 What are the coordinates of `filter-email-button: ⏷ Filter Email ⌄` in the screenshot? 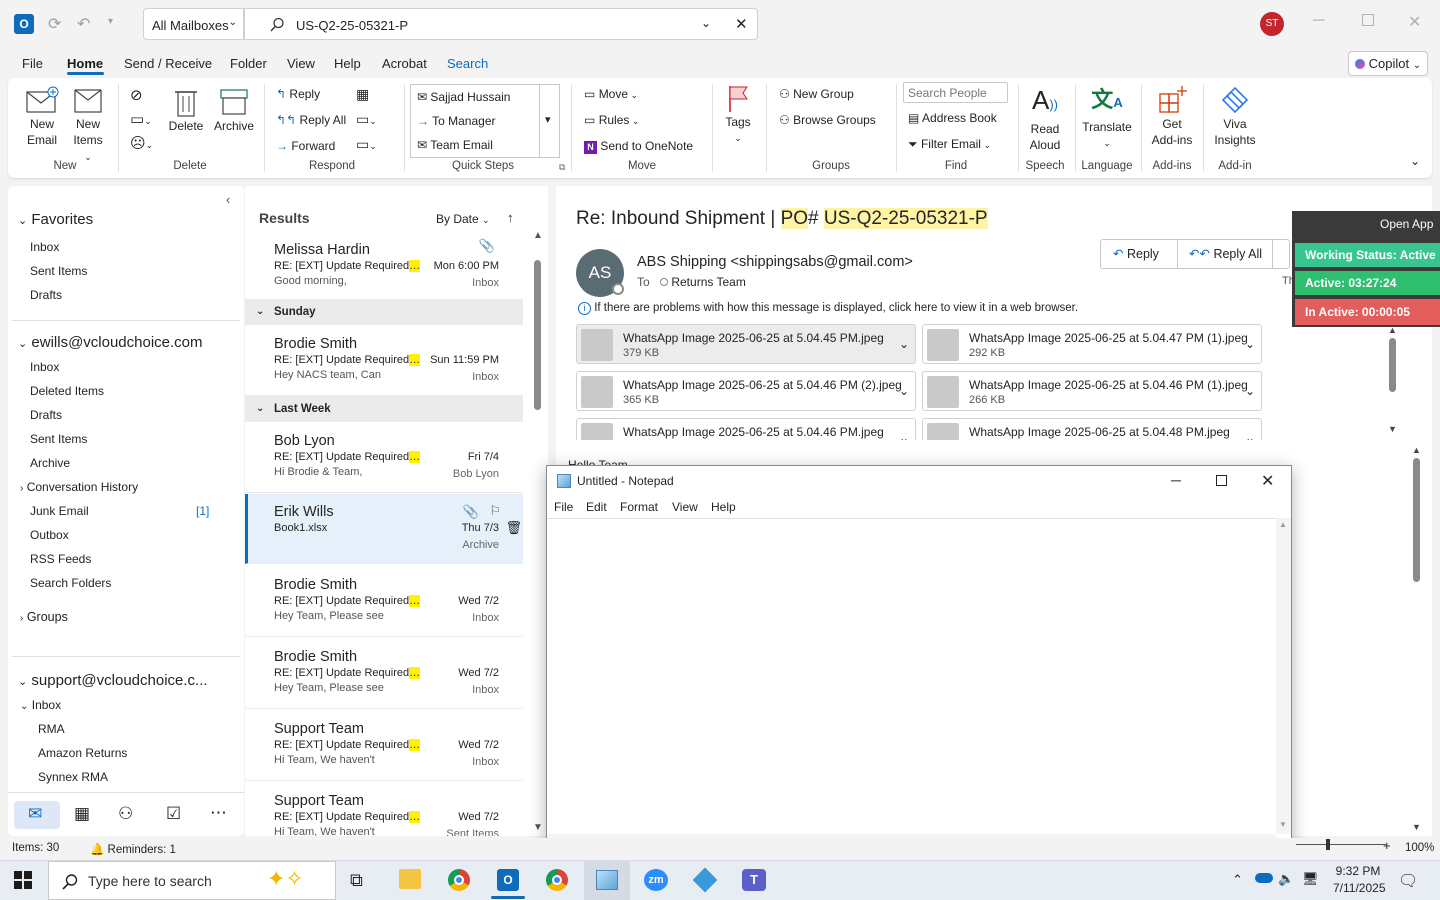 It's located at (949, 144).